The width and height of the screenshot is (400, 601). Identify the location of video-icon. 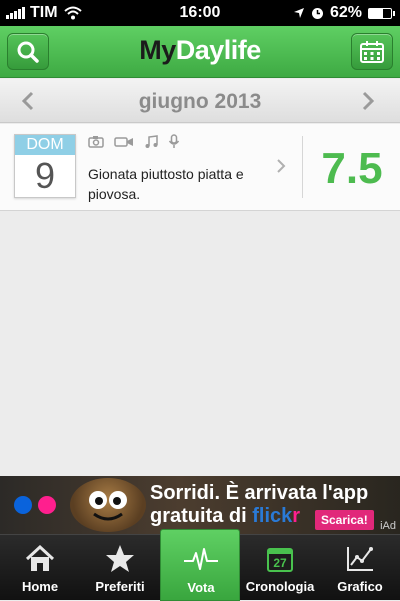
(123, 141).